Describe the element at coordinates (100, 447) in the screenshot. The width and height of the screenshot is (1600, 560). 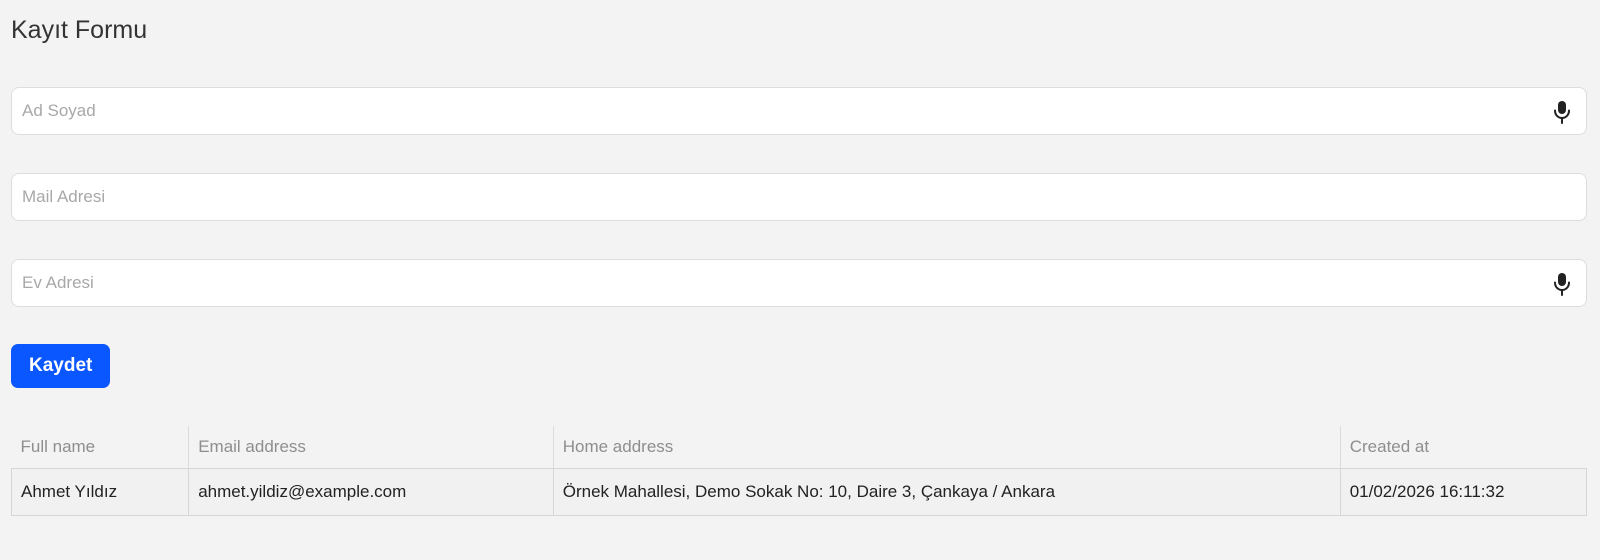
I see `column-header-full-name: Full name` at that location.